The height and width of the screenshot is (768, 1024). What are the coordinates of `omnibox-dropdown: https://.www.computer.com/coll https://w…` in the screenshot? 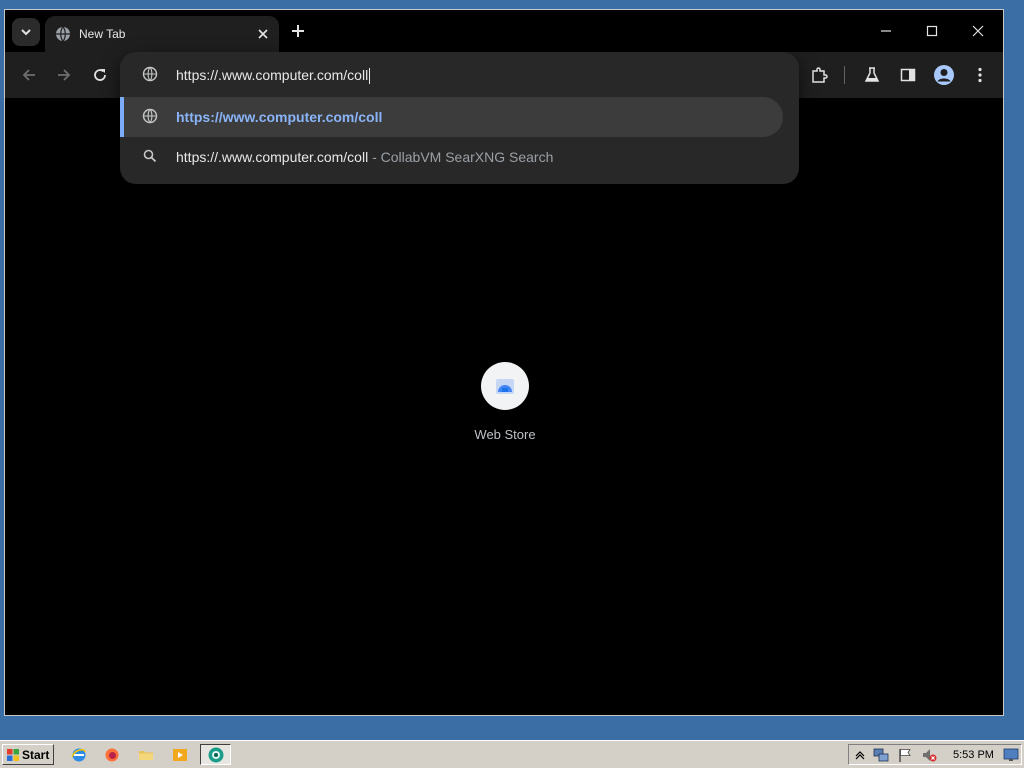 It's located at (459, 118).